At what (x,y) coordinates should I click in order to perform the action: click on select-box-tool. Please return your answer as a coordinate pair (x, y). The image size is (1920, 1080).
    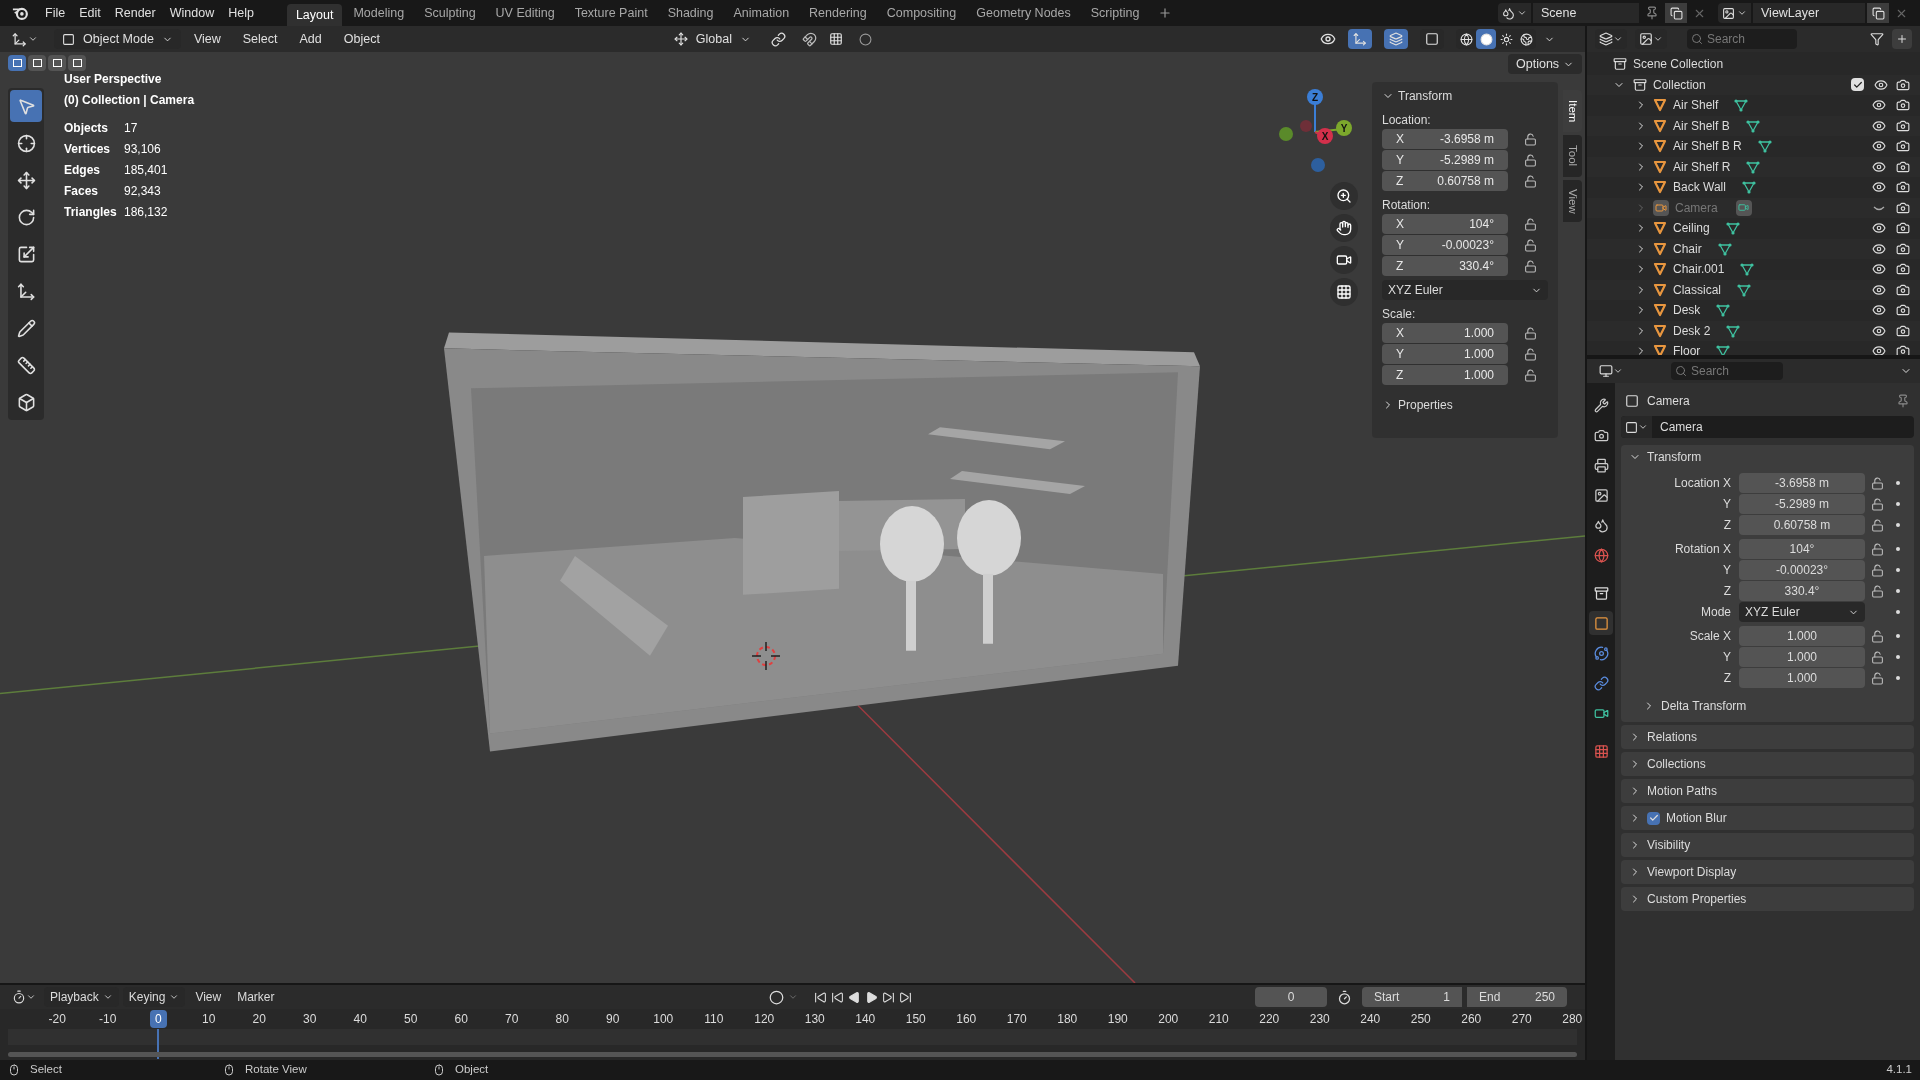
    Looking at the image, I should click on (26, 106).